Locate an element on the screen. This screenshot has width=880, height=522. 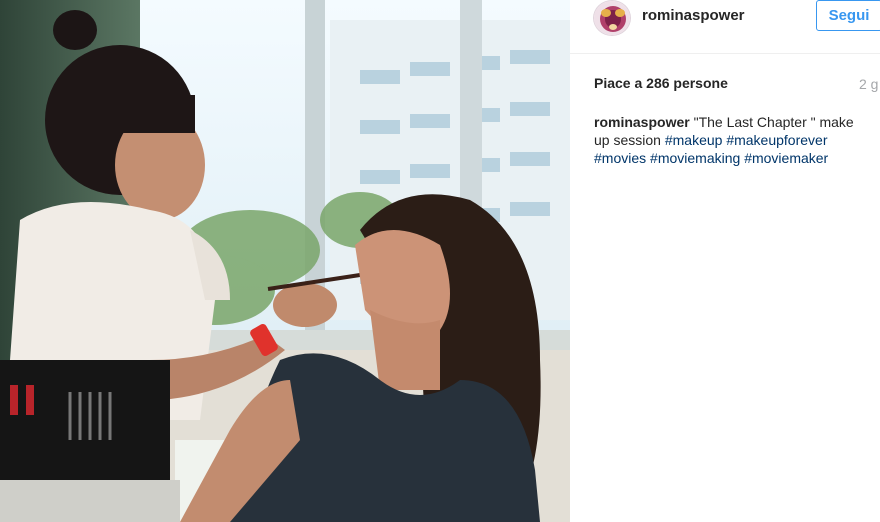
follow-button: Segui is located at coordinates (848, 15).